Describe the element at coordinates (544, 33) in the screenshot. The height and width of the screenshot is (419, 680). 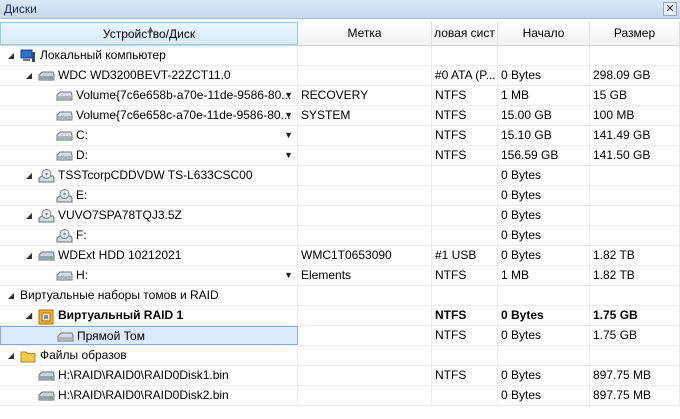
I see `column-header-start: Начало` at that location.